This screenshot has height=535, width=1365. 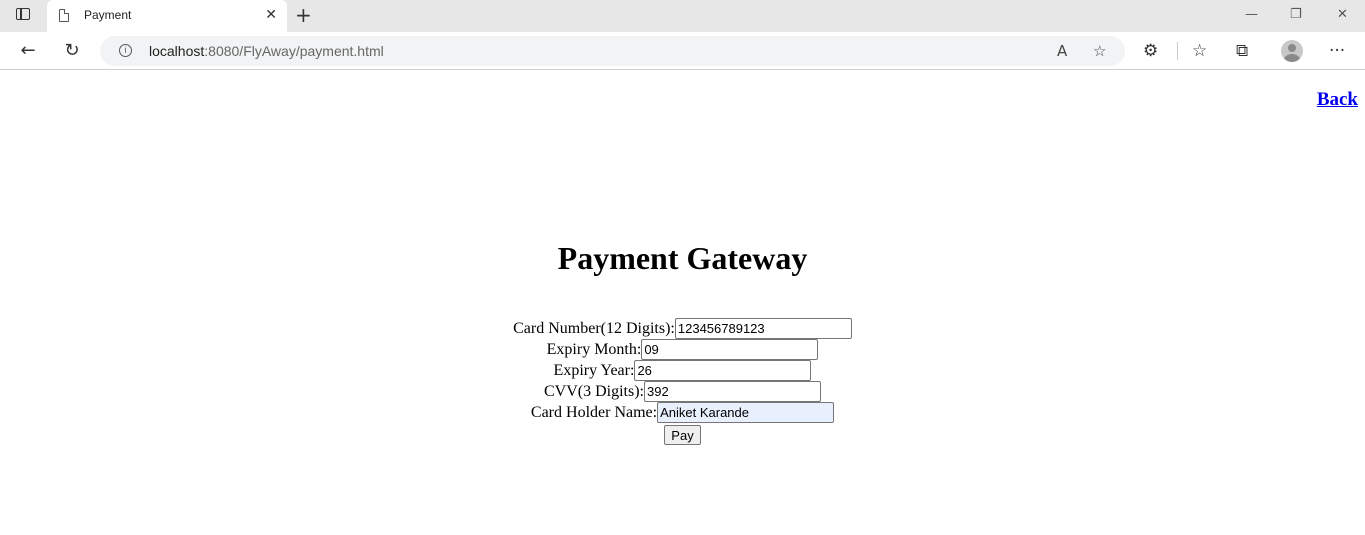 I want to click on new-tab-plus-icon: +, so click(x=303, y=15).